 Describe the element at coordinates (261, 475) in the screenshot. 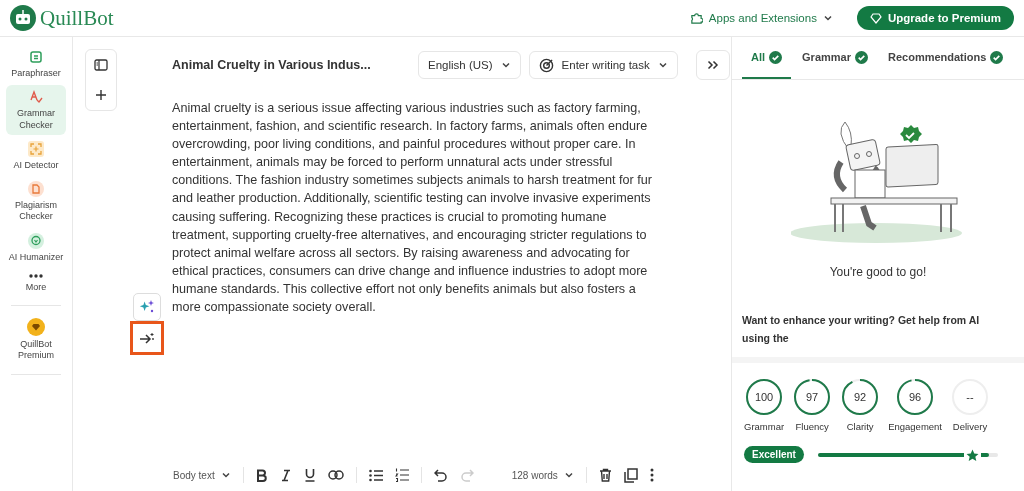

I see `bold-icon` at that location.